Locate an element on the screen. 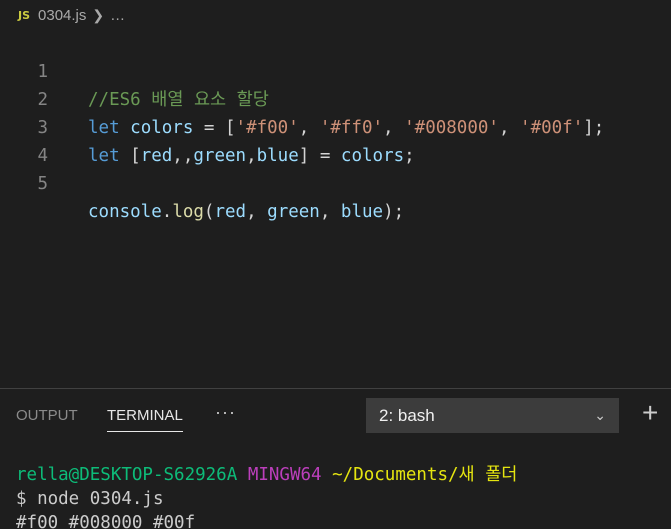 Image resolution: width=671 pixels, height=529 pixels. panel-tab-bar: OUTPUT TERMINAL ··· 2: bash ⌄ + is located at coordinates (335, 417).